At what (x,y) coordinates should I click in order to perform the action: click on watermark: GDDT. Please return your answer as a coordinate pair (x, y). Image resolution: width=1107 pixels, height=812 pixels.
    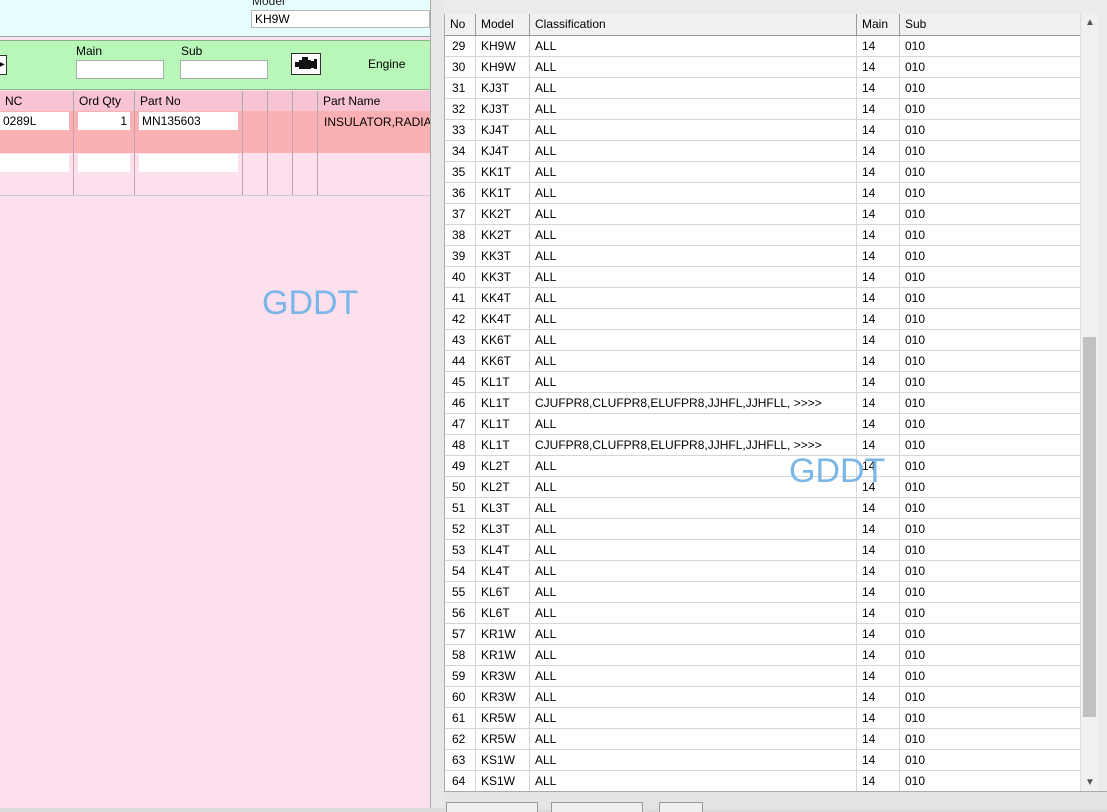
    Looking at the image, I should click on (837, 471).